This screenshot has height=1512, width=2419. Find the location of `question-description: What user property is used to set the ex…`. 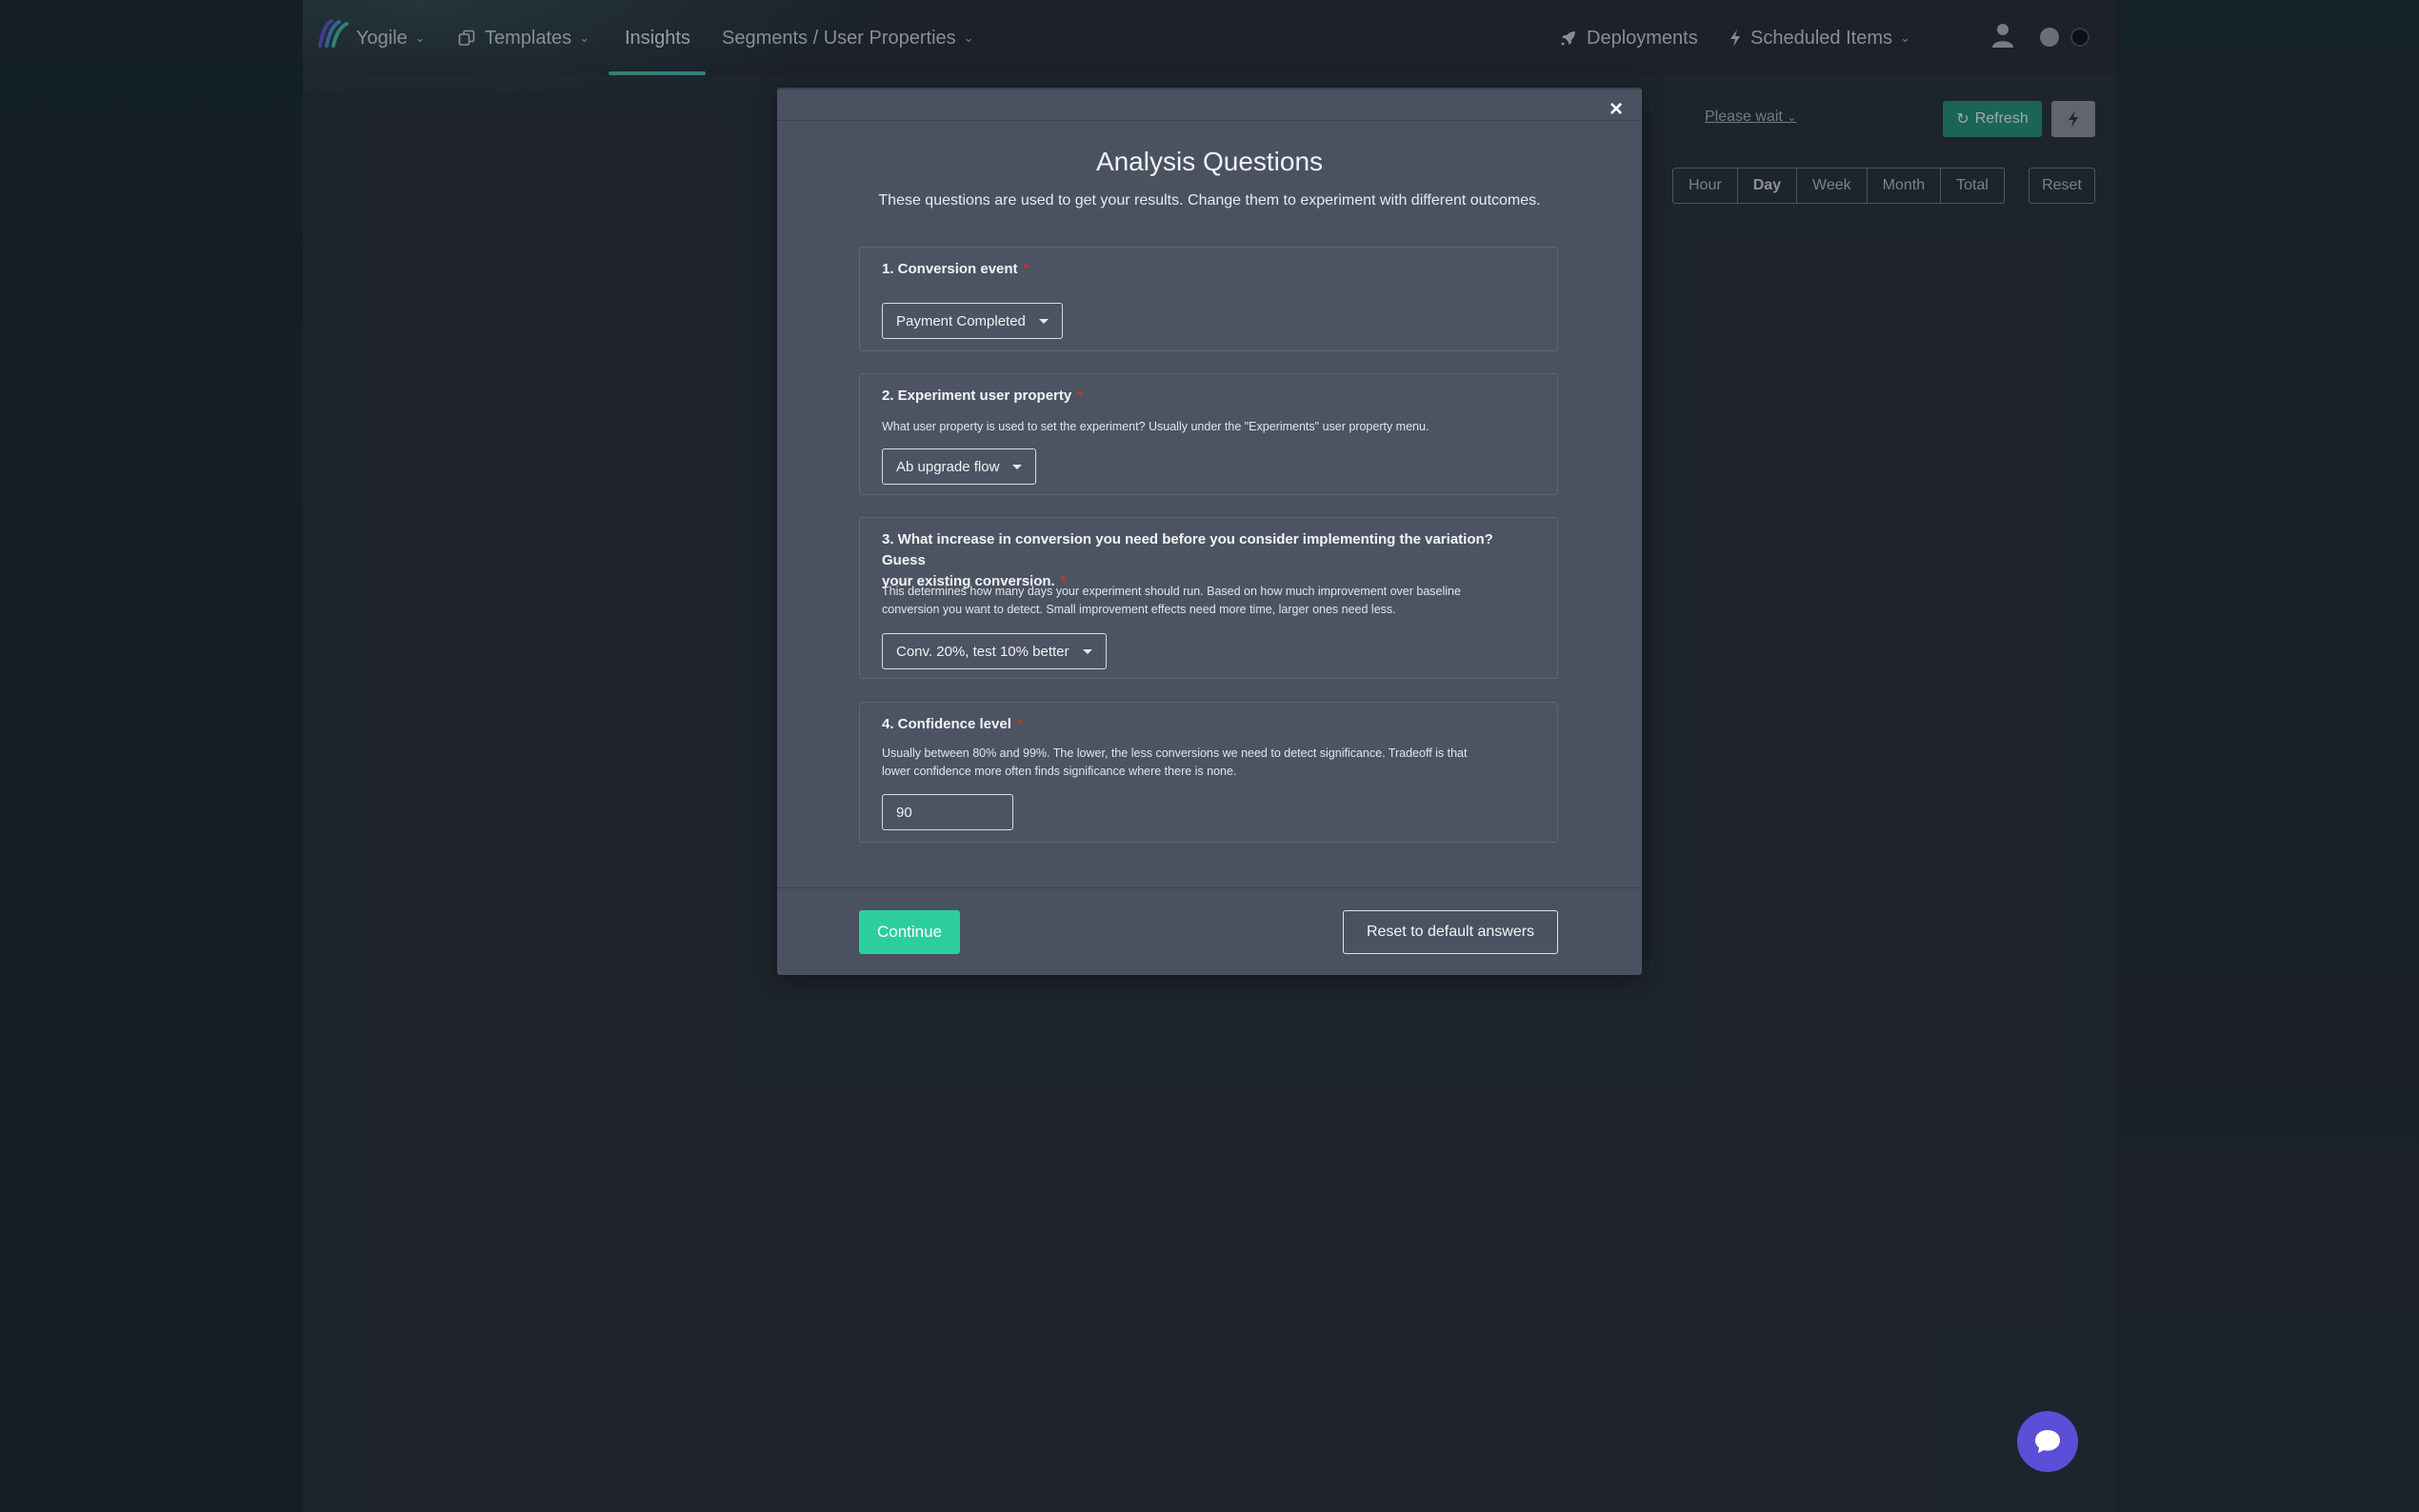

question-description: What user property is used to set the ex… is located at coordinates (1155, 426).